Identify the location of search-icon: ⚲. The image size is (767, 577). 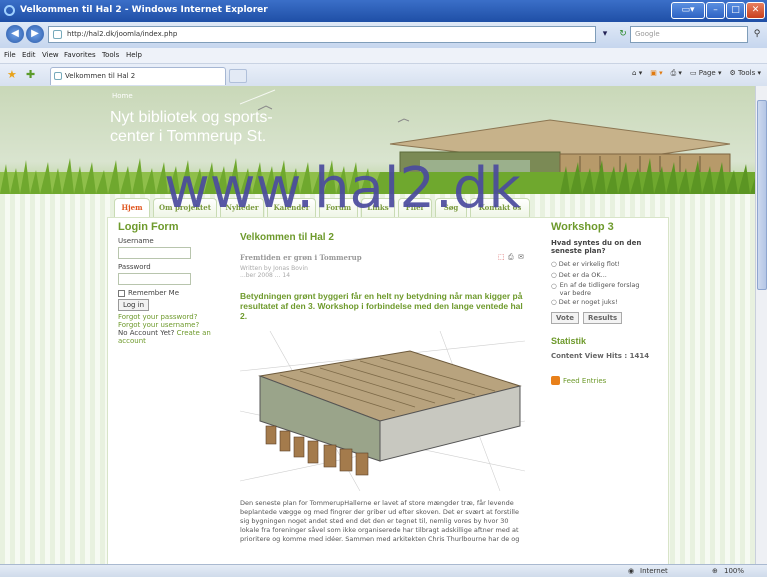
(757, 34).